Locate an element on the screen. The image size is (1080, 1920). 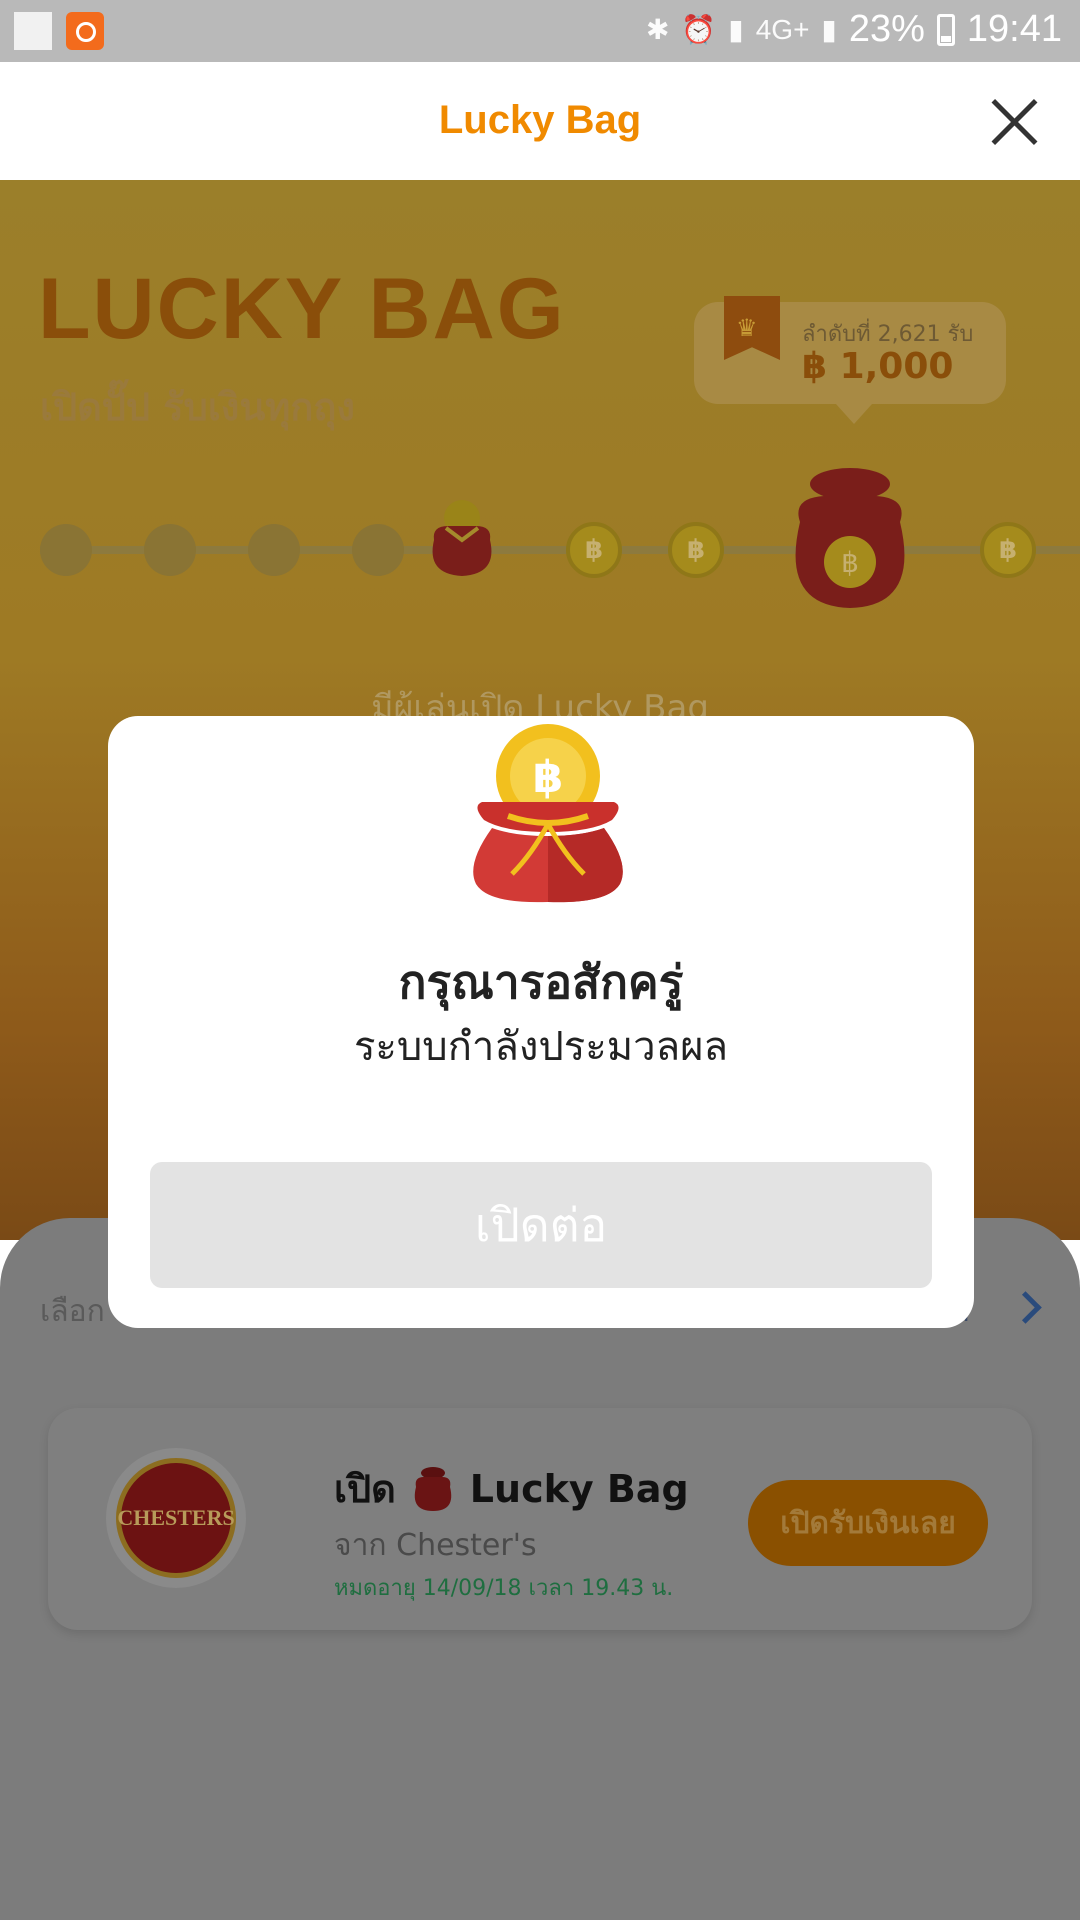
progress-track is located at coordinates (560, 550).